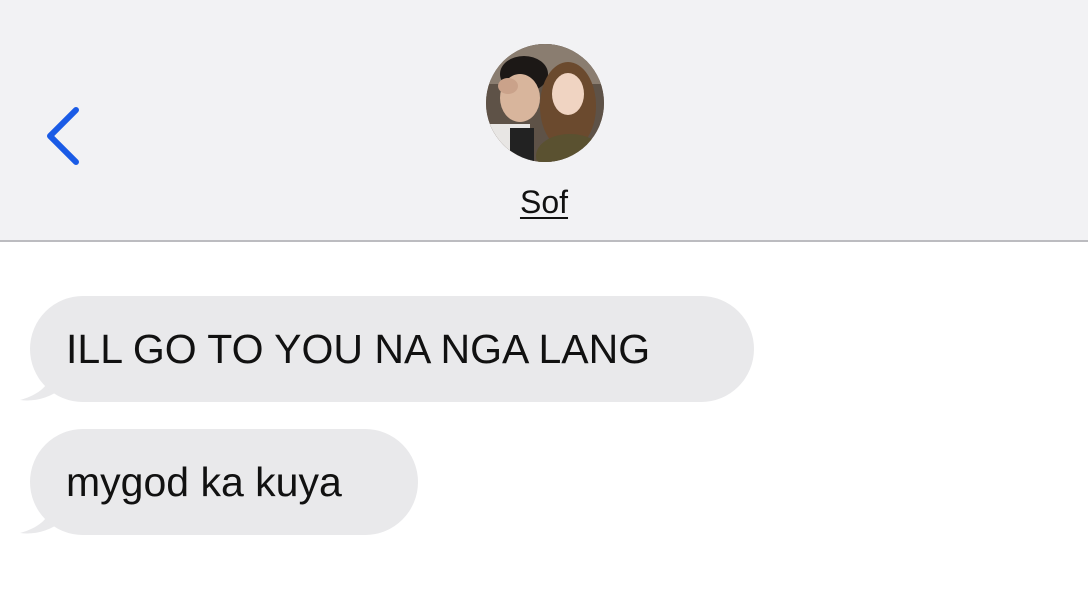  I want to click on message-text: ILL GO TO YOU NA NGA LANG, so click(358, 349).